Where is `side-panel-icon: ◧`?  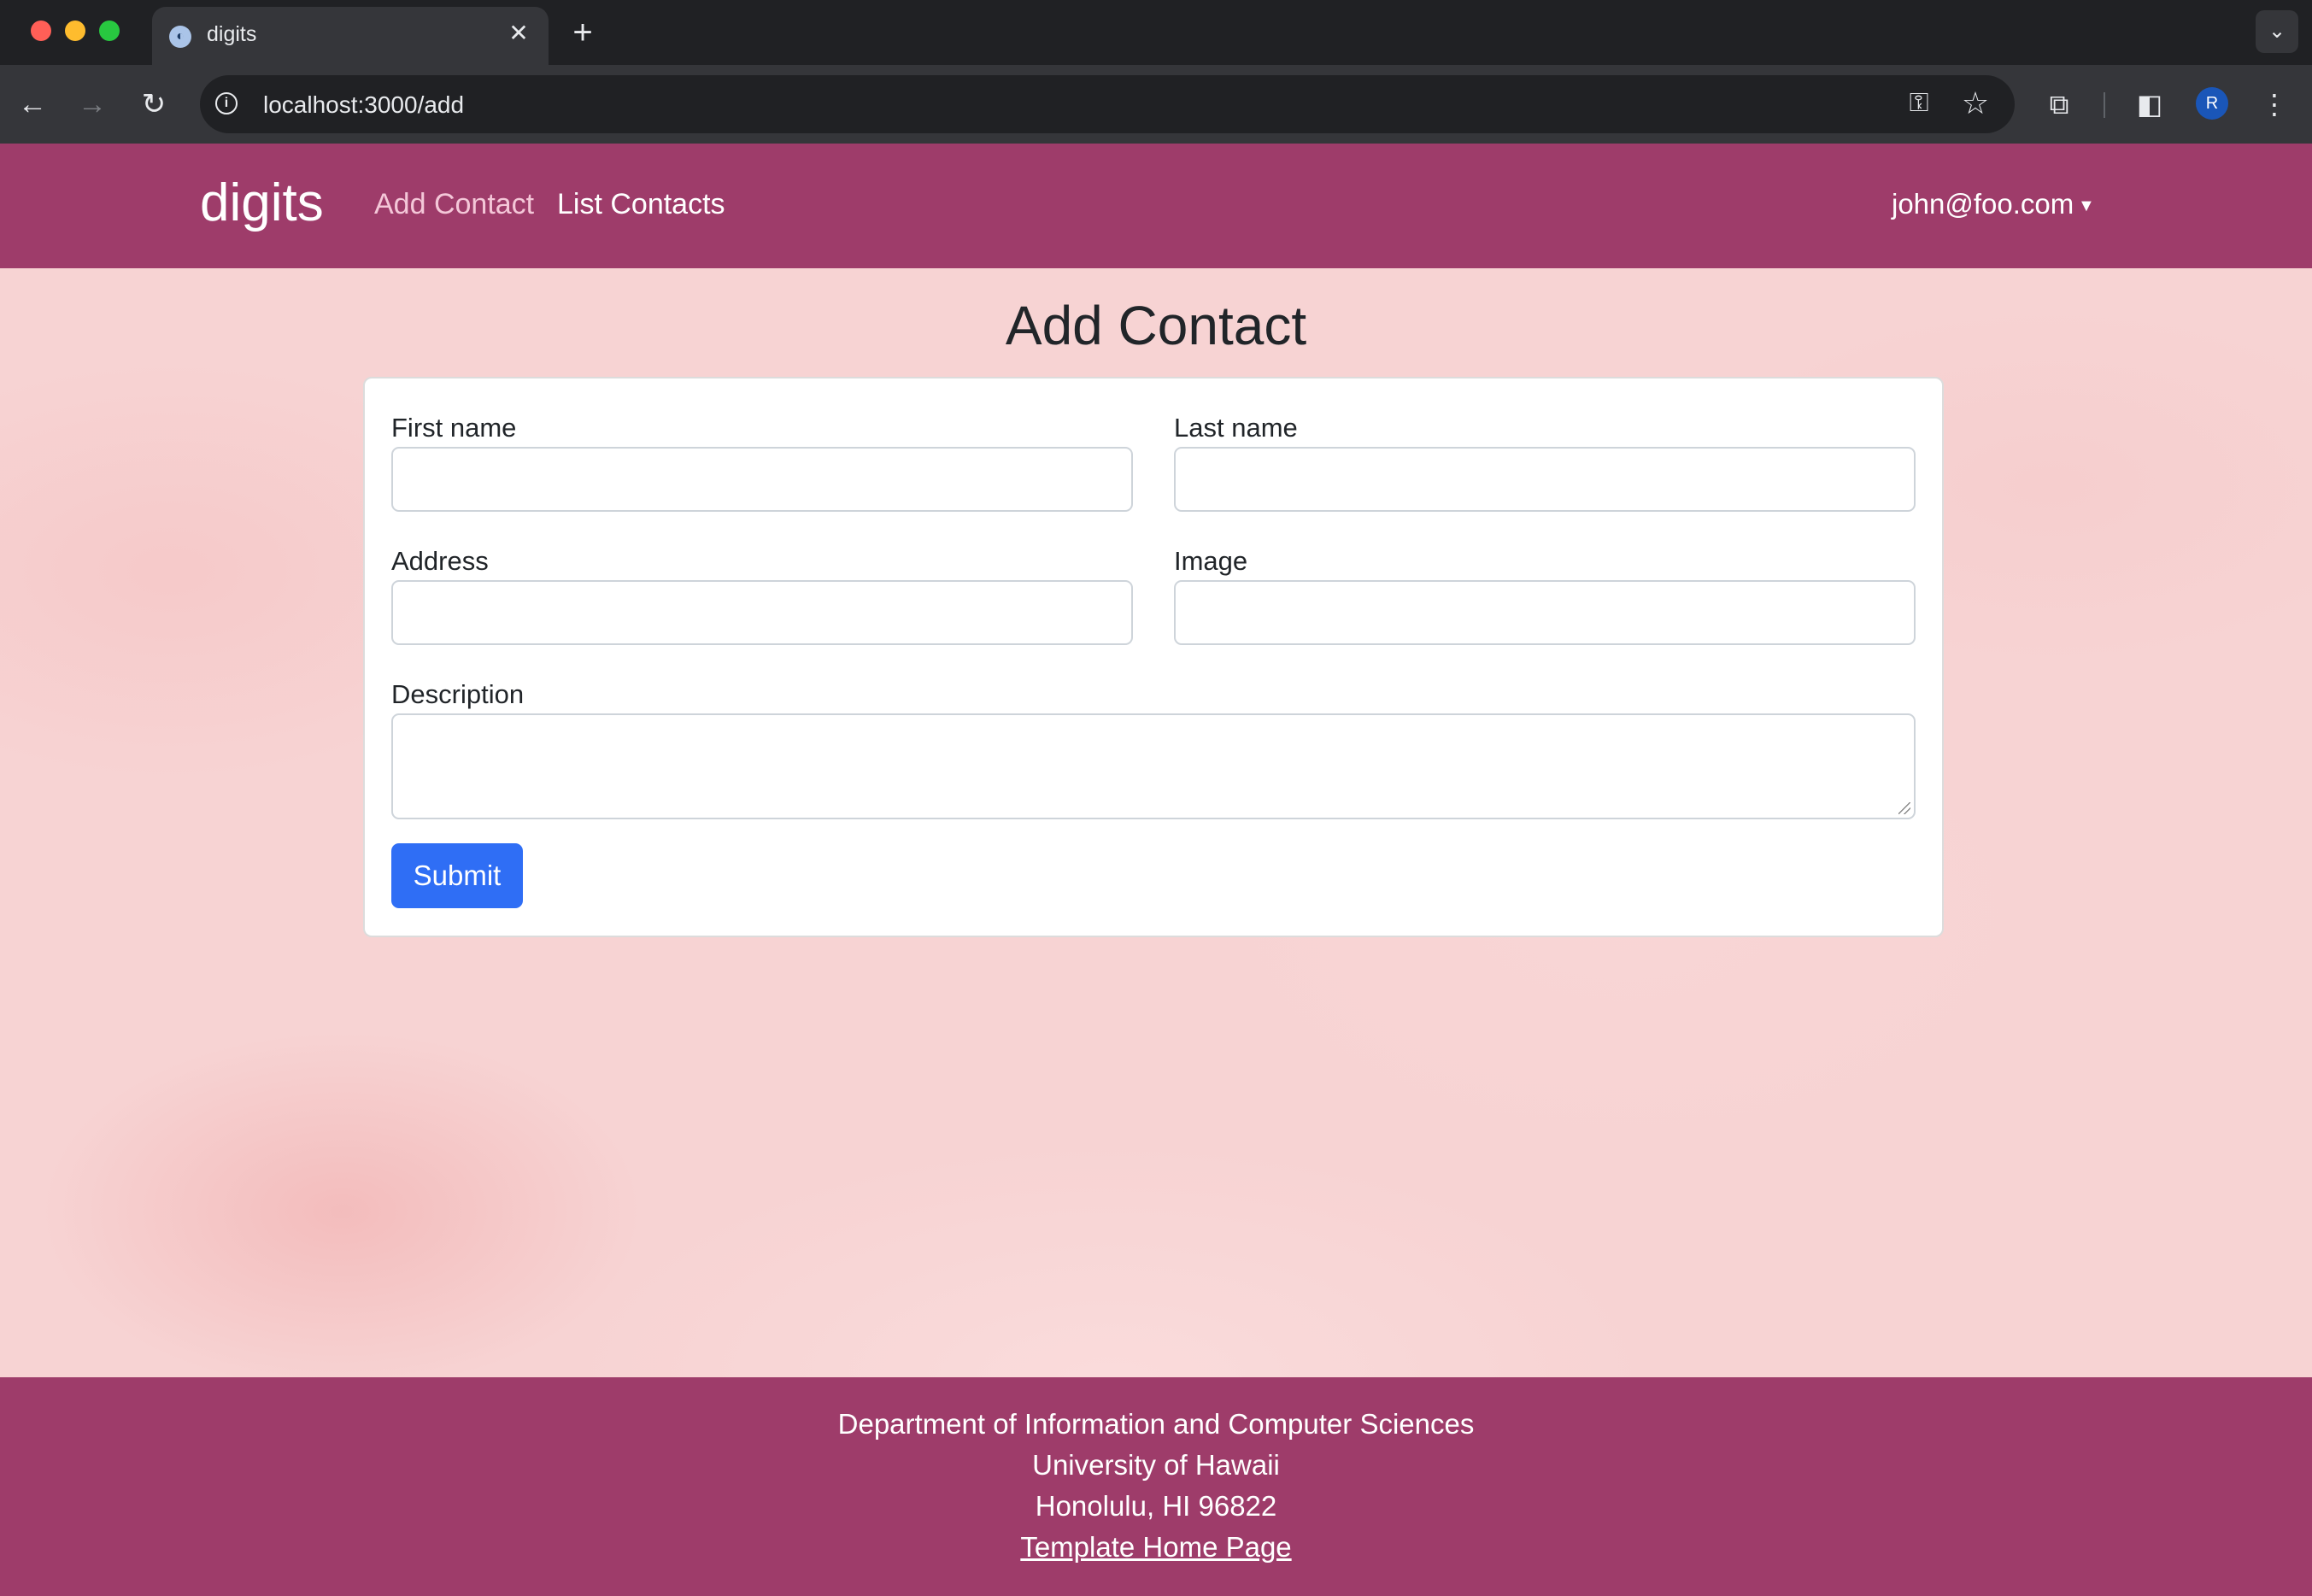 side-panel-icon: ◧ is located at coordinates (2149, 104).